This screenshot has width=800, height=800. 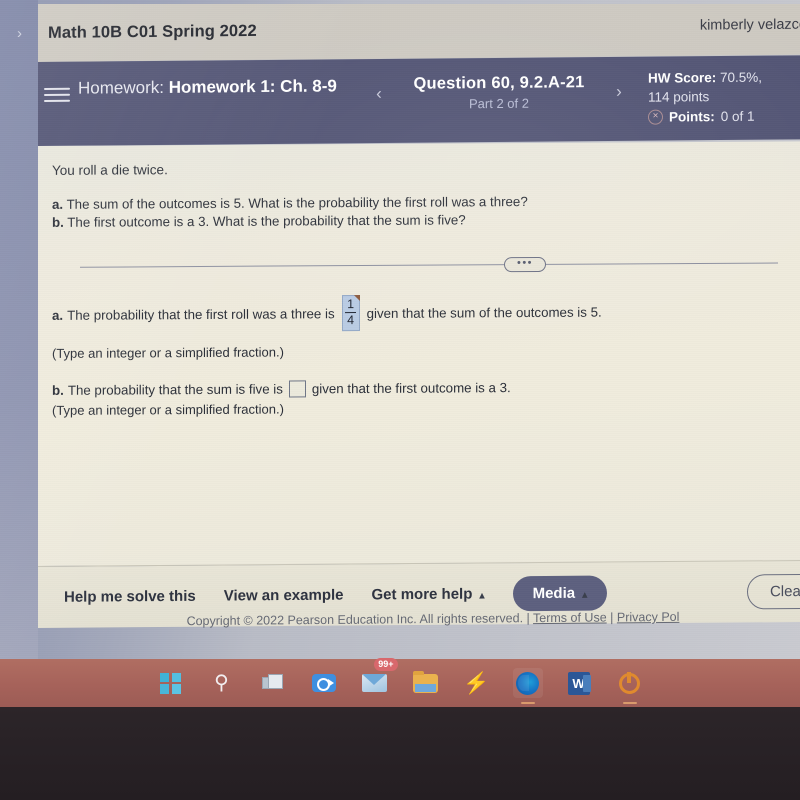 I want to click on answer-flag-icon, so click(x=356, y=298).